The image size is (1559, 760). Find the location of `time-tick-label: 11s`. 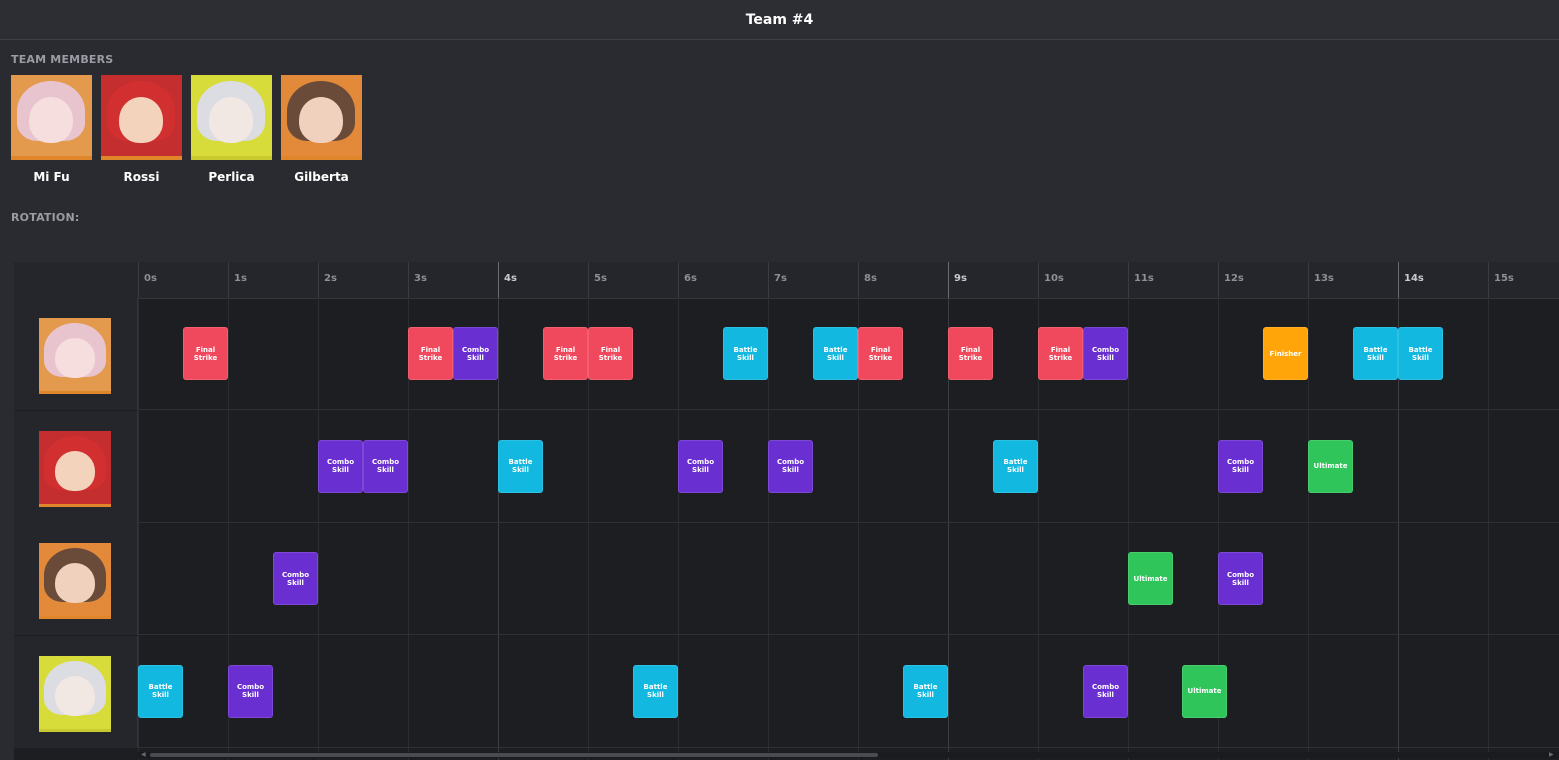

time-tick-label: 11s is located at coordinates (1144, 278).